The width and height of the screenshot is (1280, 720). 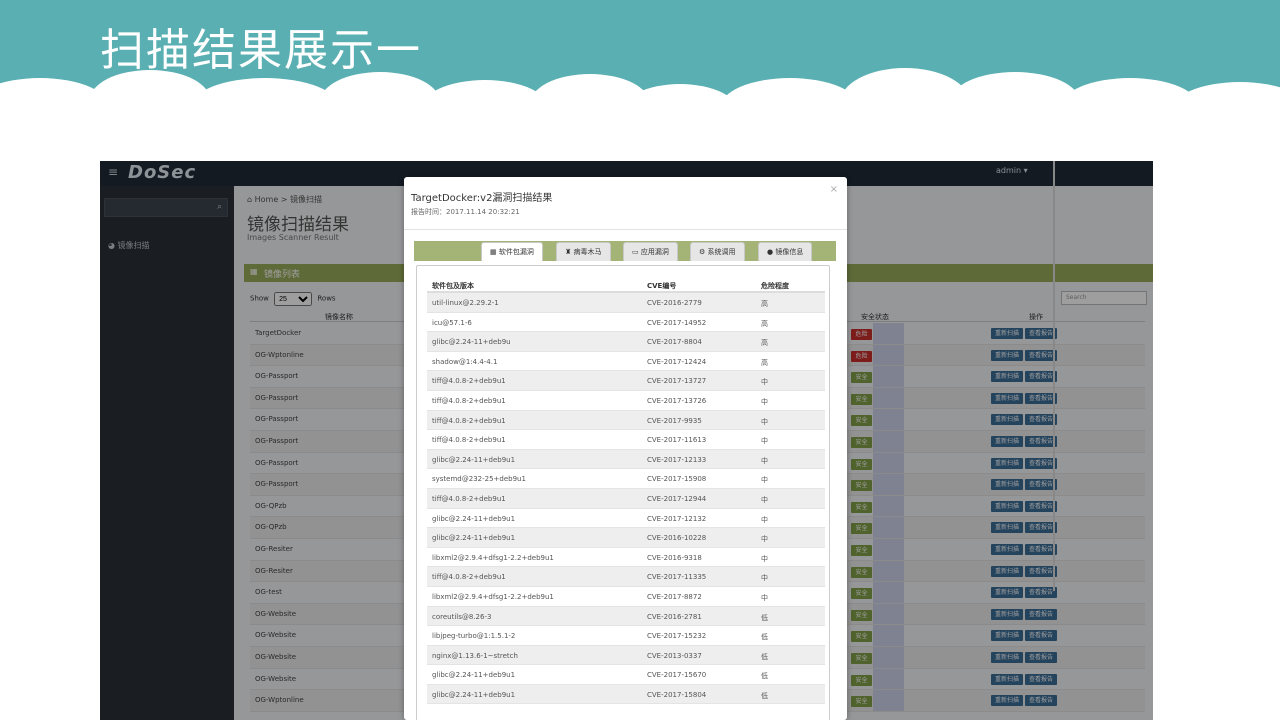 What do you see at coordinates (482, 198) in the screenshot?
I see `modal-title: TargetDocker:v2漏洞扫描结果` at bounding box center [482, 198].